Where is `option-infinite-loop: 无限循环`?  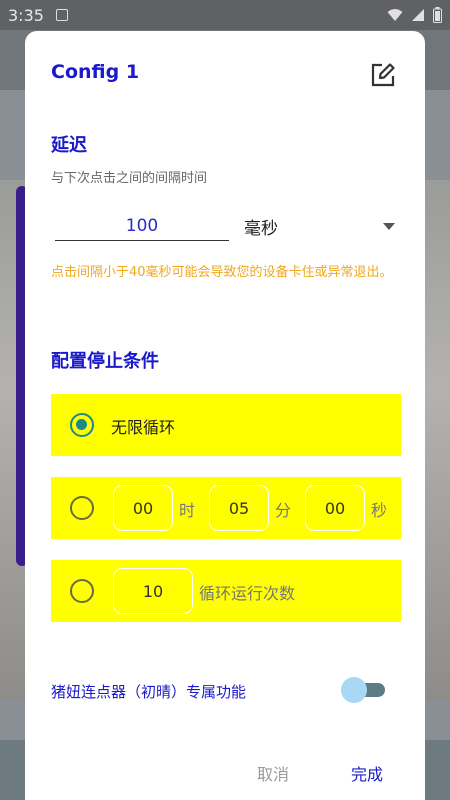 option-infinite-loop: 无限循环 is located at coordinates (226, 425).